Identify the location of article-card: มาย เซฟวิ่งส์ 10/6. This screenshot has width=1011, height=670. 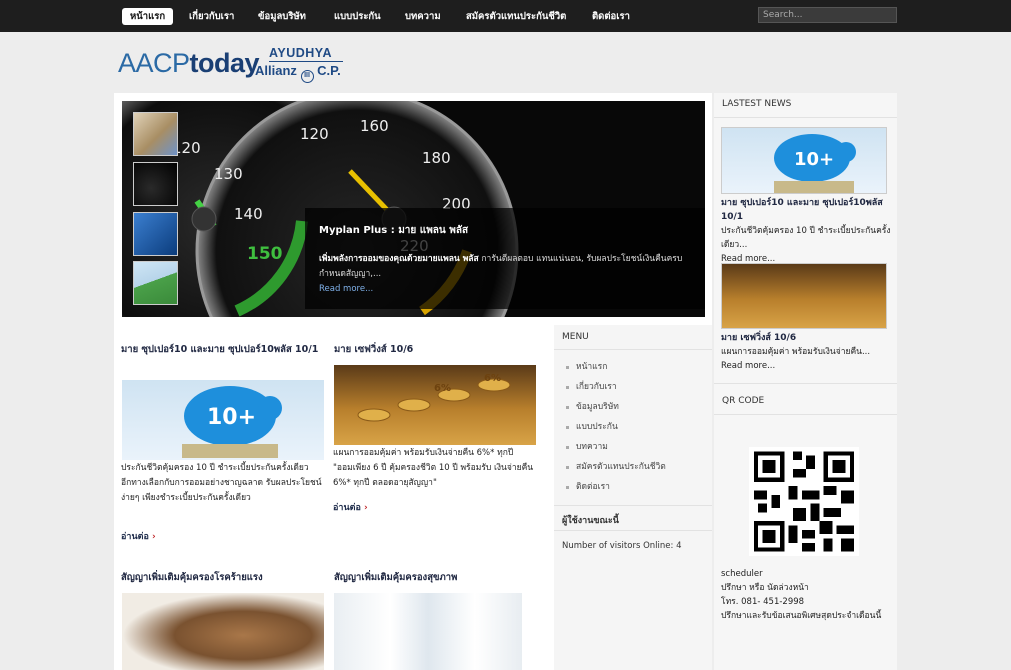
(436, 349).